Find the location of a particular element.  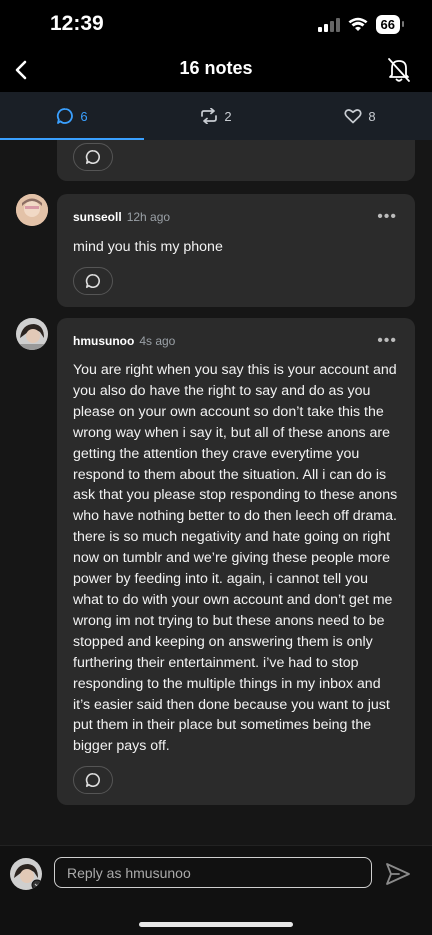

mute-notifications-icon is located at coordinates (399, 70).